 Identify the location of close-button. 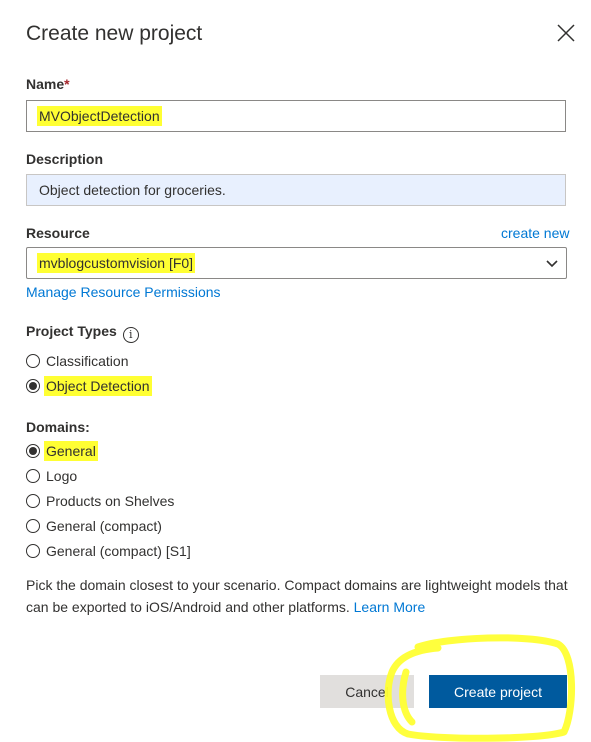
(566, 33).